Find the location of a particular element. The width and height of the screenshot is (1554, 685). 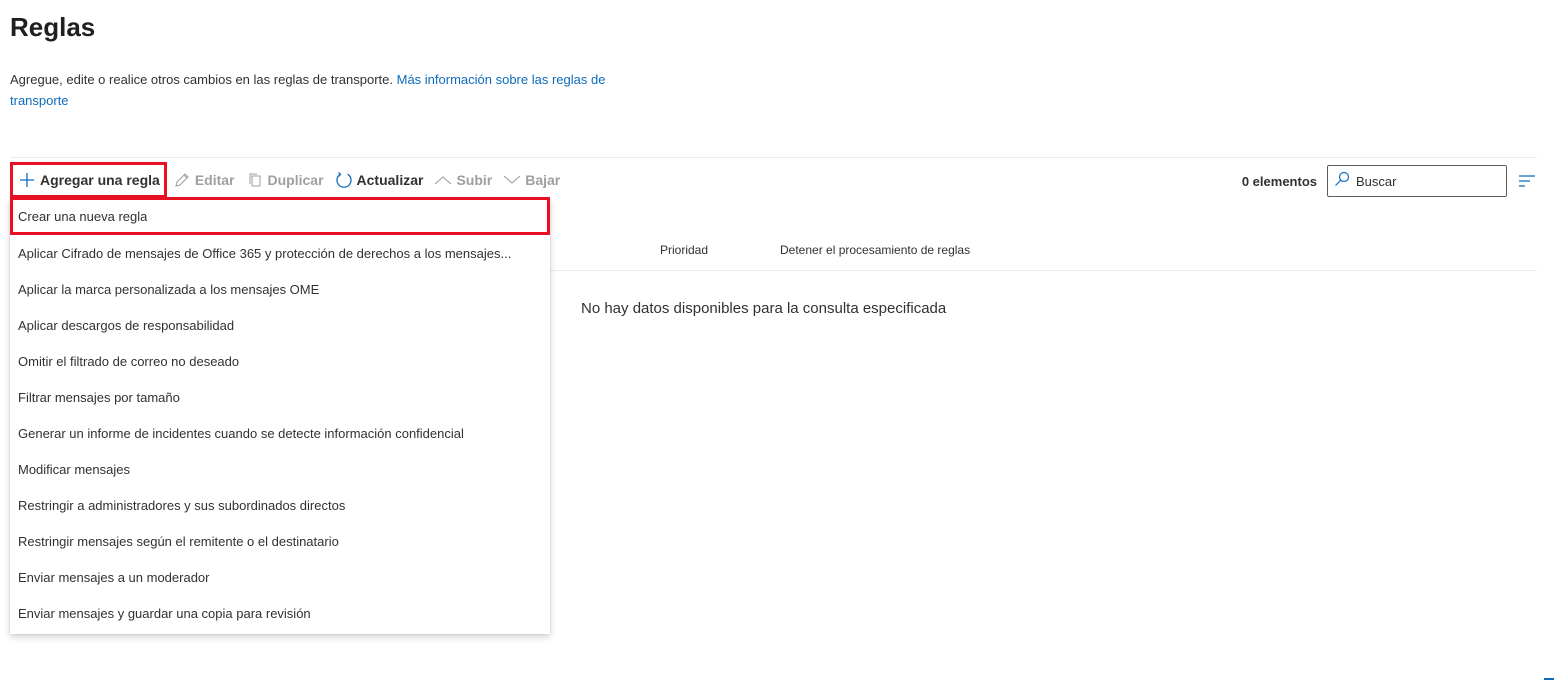

chevron-up-icon is located at coordinates (443, 180).